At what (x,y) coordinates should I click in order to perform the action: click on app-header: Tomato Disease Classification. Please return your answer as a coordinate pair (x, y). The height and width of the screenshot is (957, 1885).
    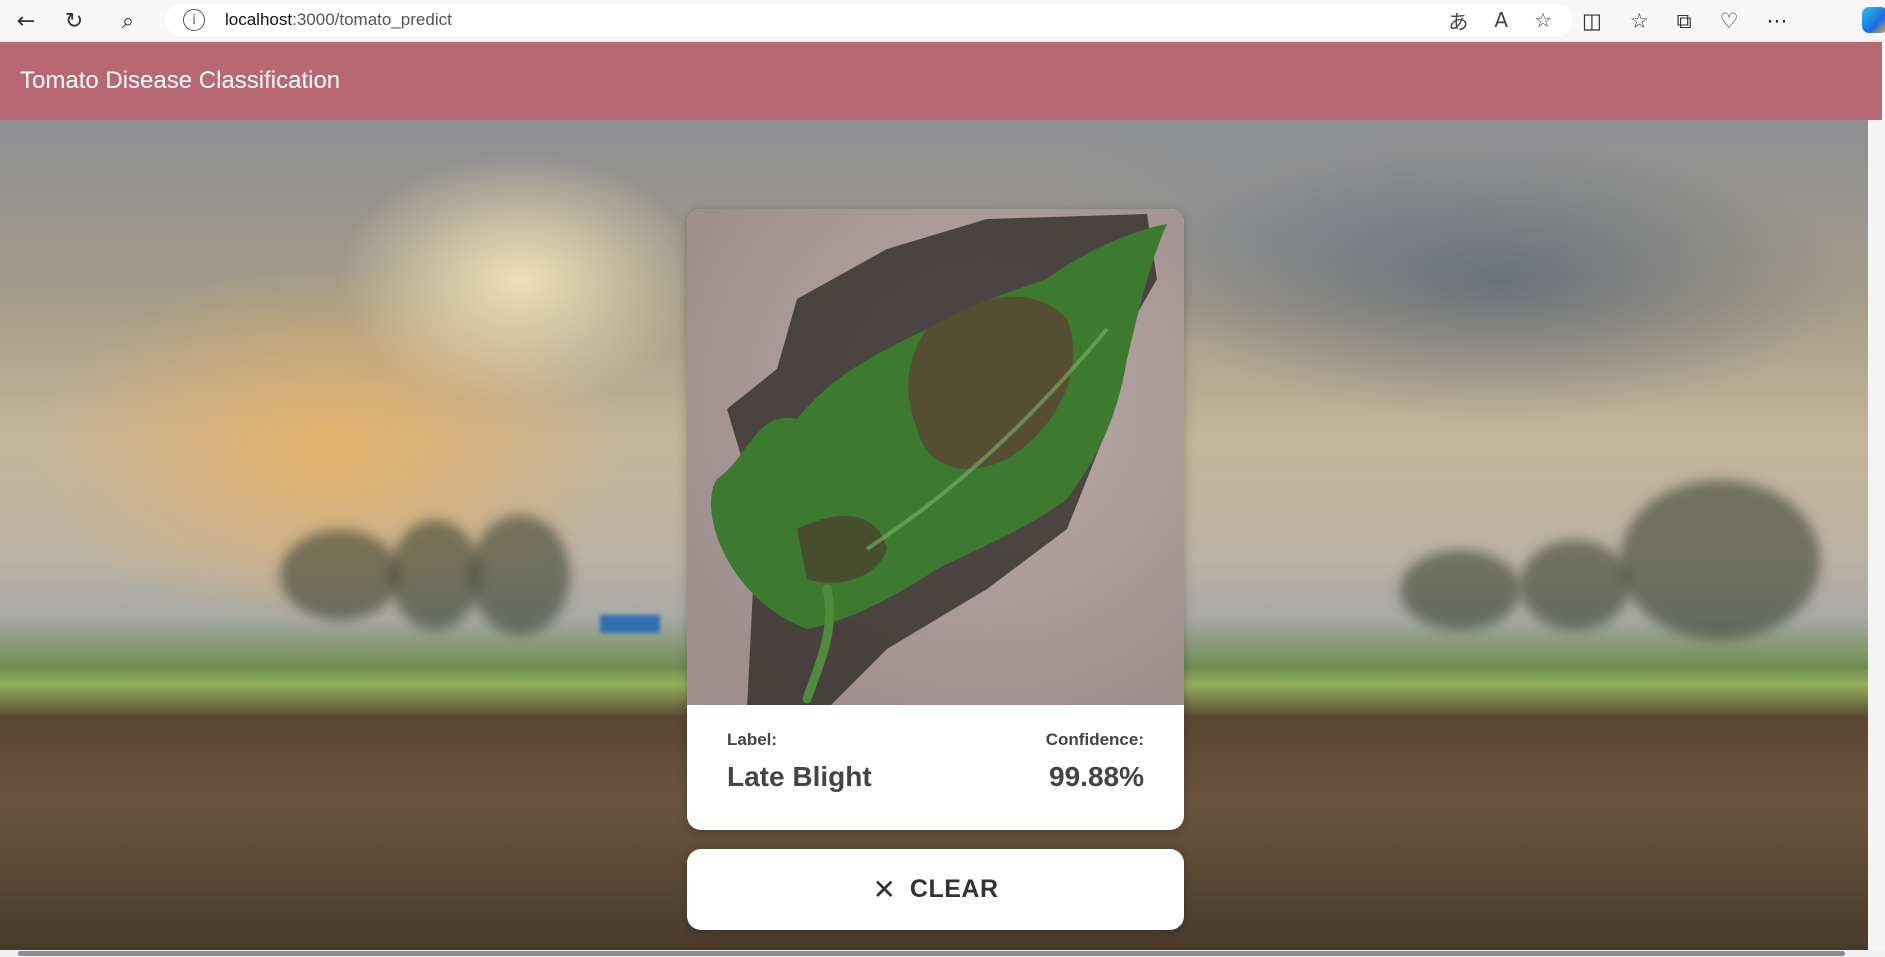
    Looking at the image, I should click on (941, 81).